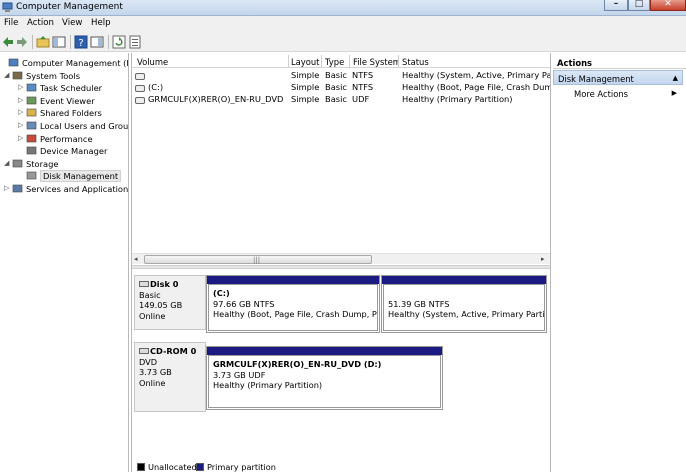  What do you see at coordinates (200, 467) in the screenshot?
I see `primary-partition-swatch` at bounding box center [200, 467].